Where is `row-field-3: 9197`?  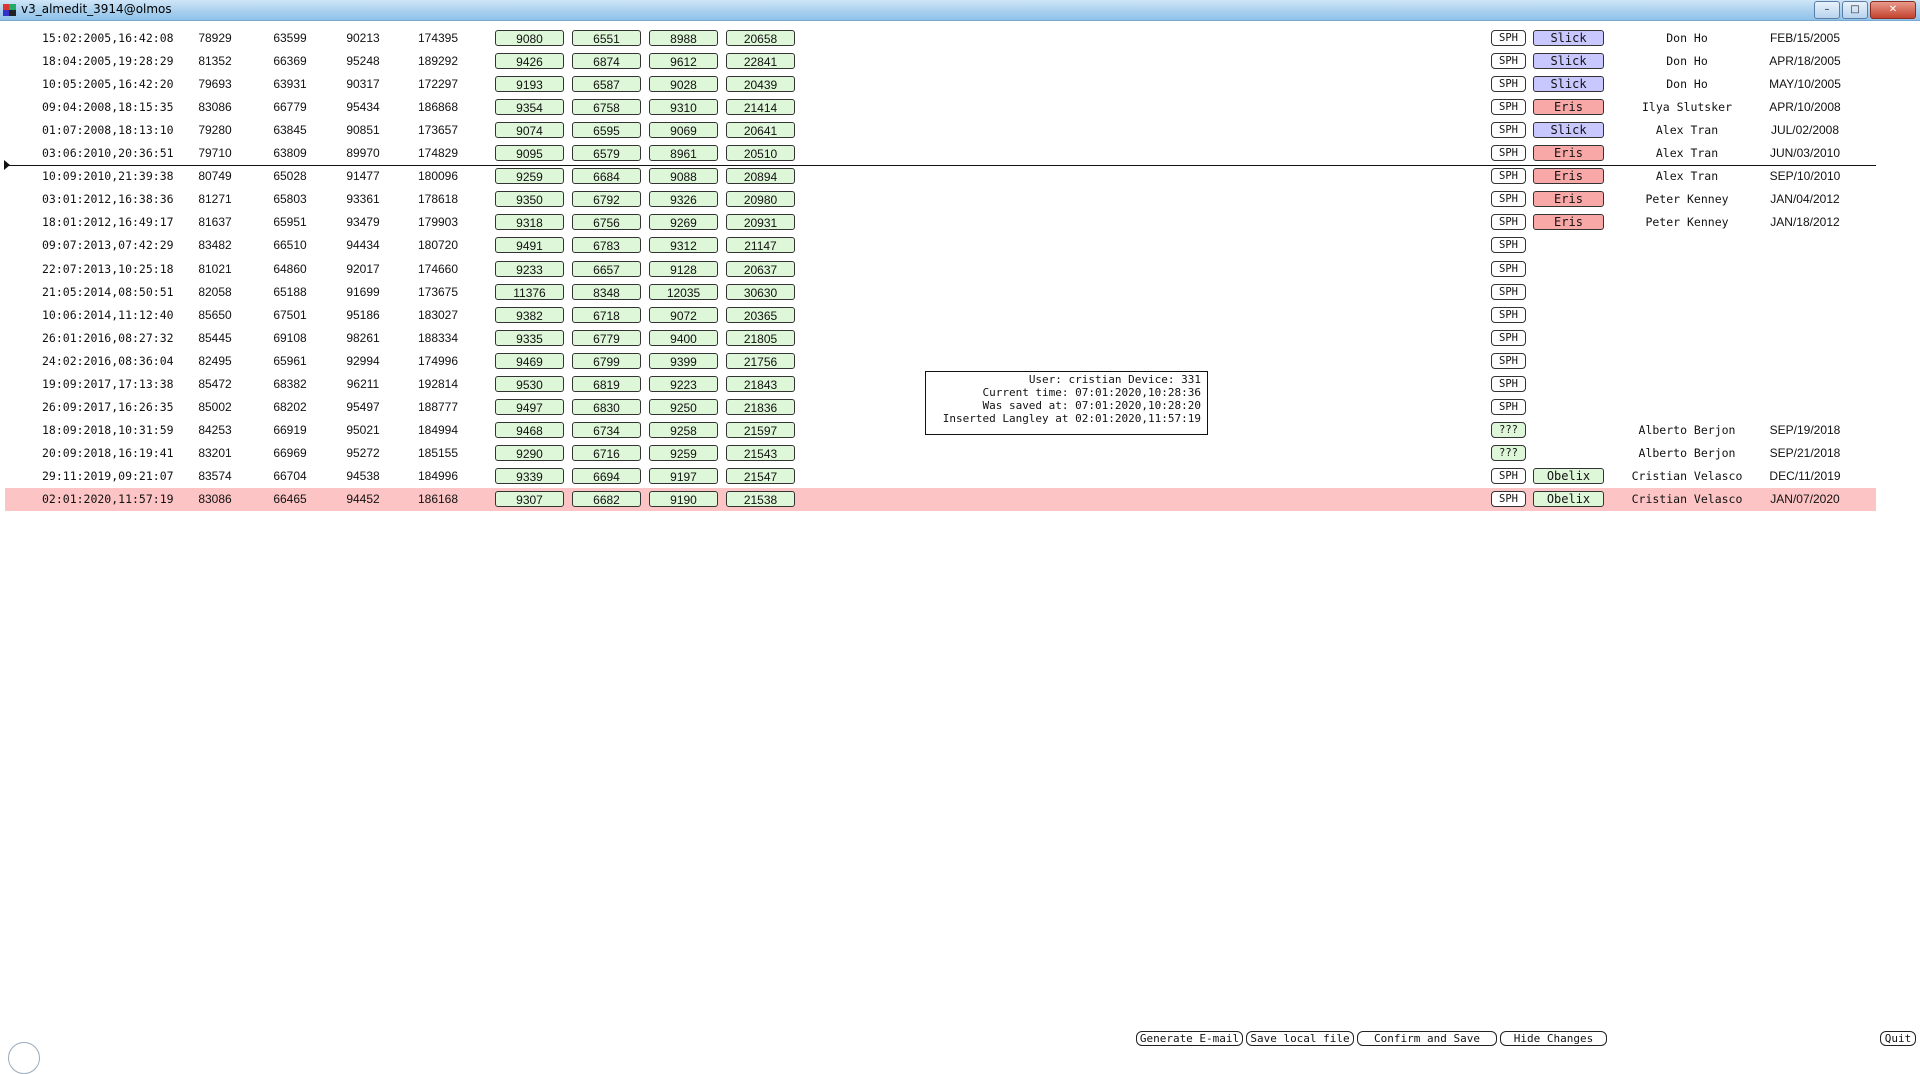 row-field-3: 9197 is located at coordinates (683, 476).